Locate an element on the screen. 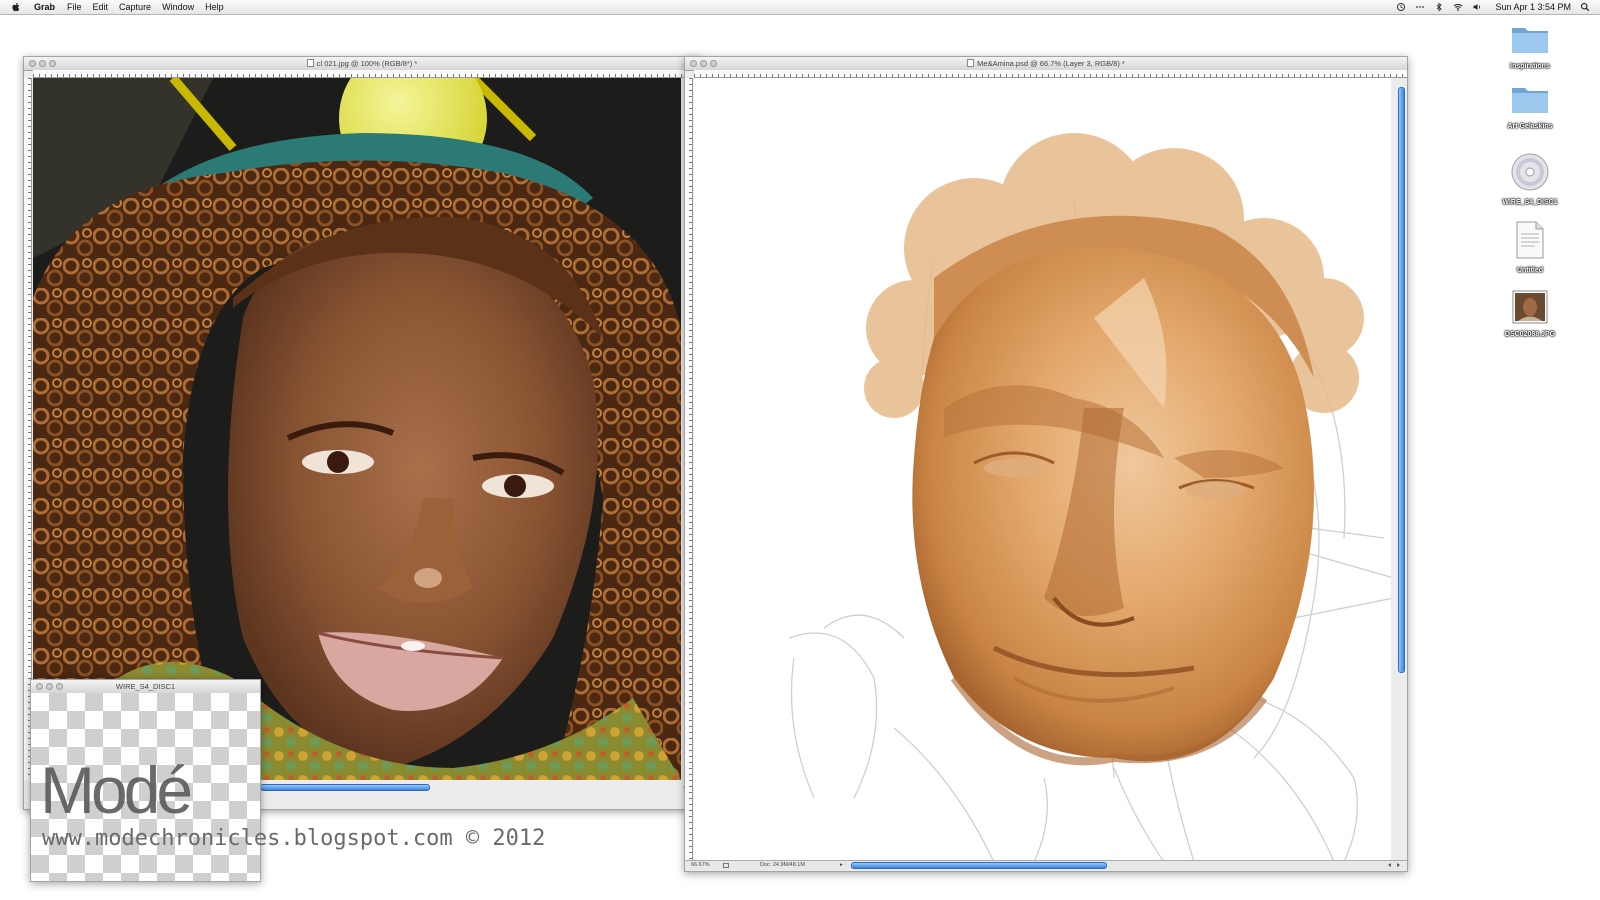 This screenshot has height=900, width=1600. apple-icon is located at coordinates (16, 7).